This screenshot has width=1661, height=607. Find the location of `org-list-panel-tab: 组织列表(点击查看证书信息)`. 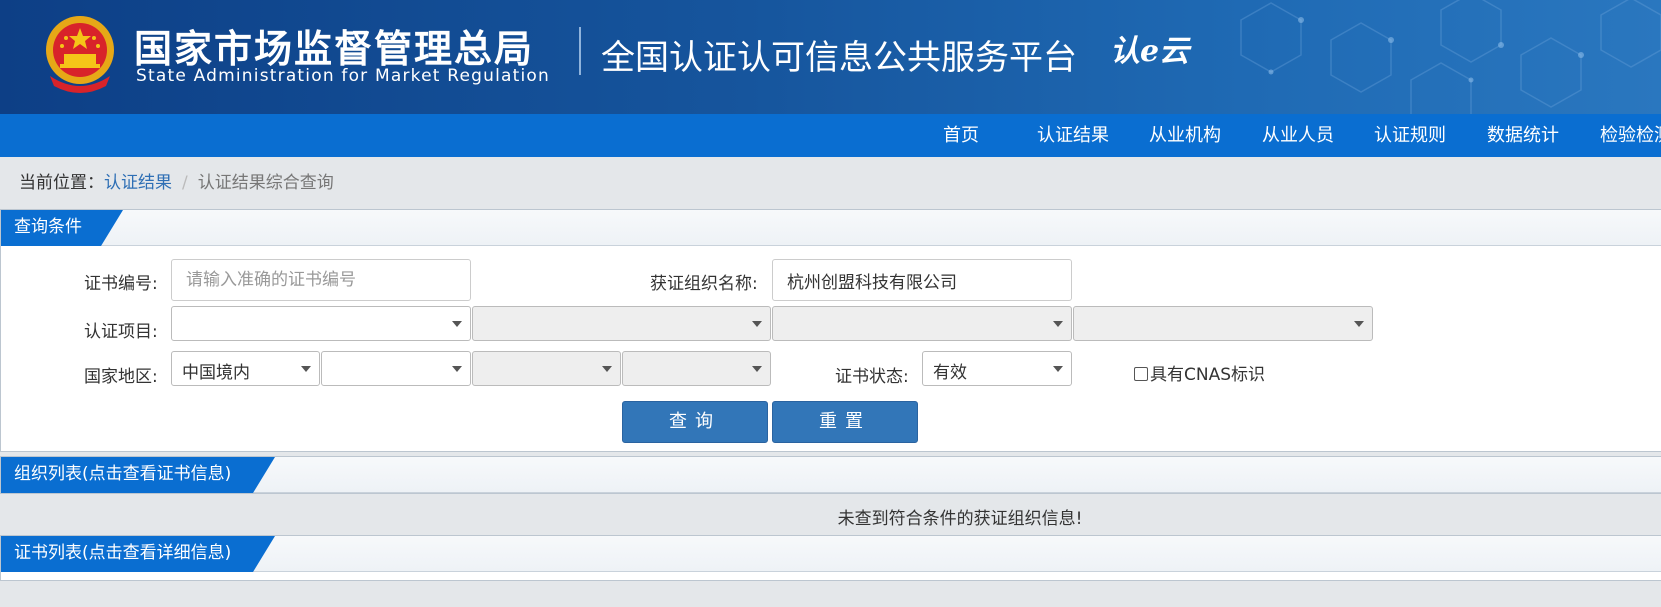

org-list-panel-tab: 组织列表(点击查看证书信息) is located at coordinates (138, 475).